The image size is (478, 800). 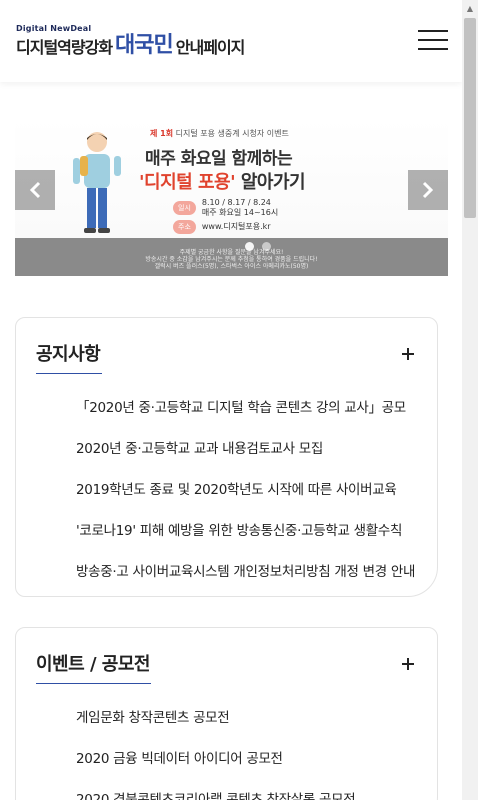 I want to click on slider-pagination, so click(x=258, y=246).